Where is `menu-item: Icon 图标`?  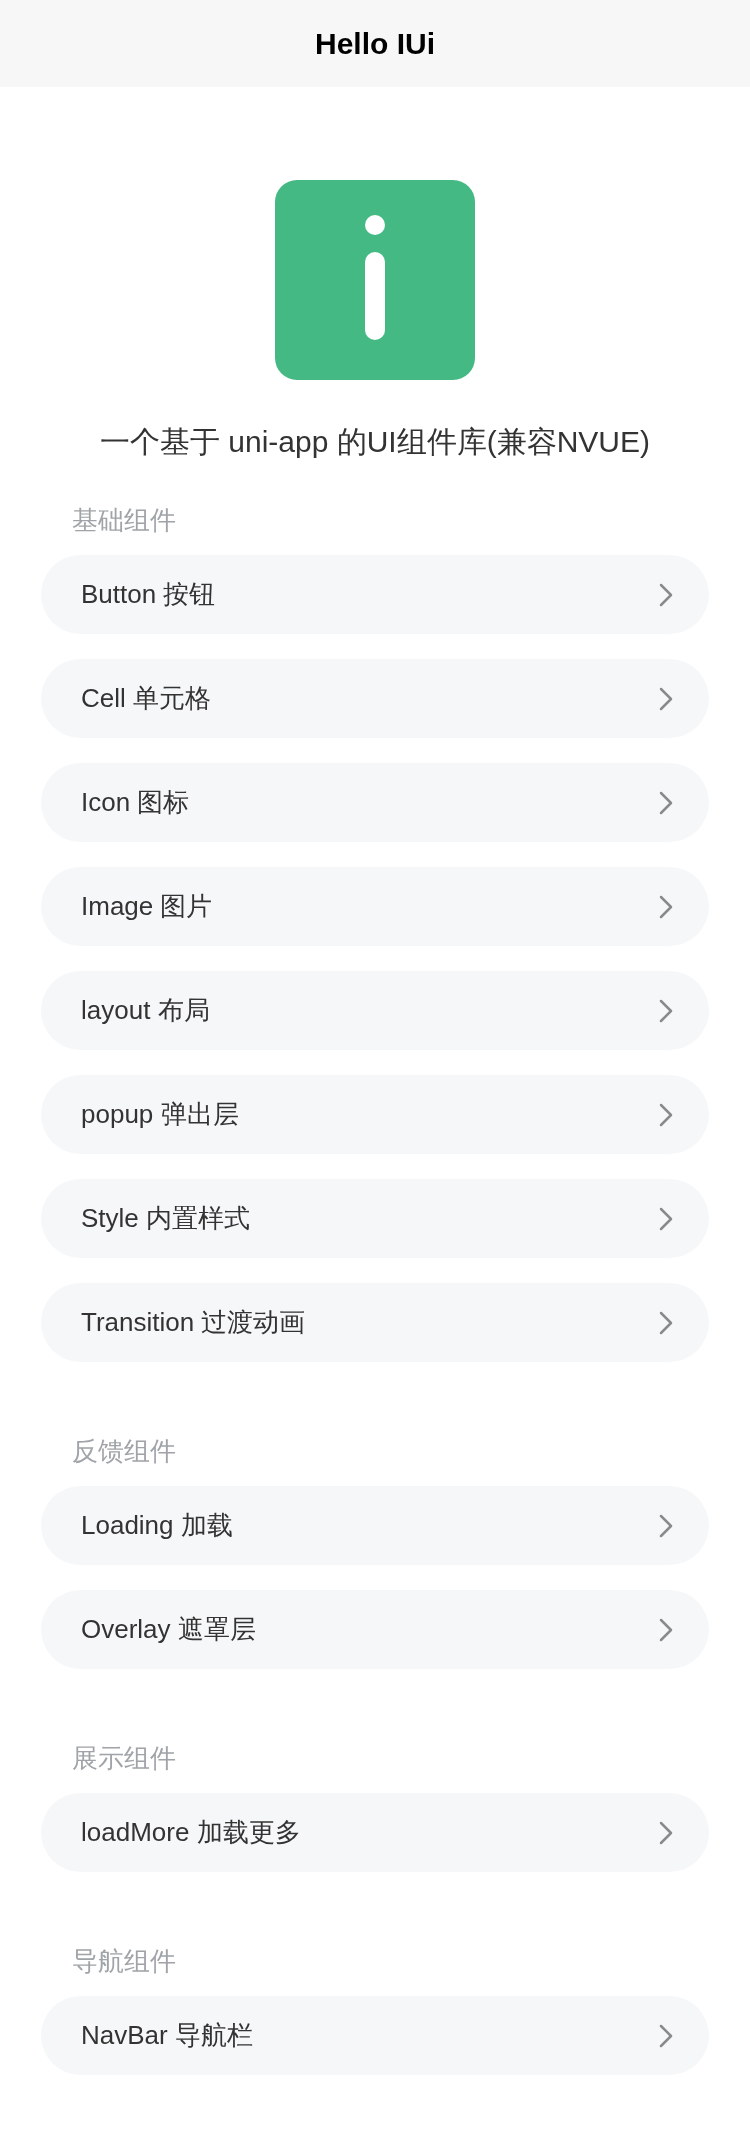
menu-item: Icon 图标 is located at coordinates (375, 802).